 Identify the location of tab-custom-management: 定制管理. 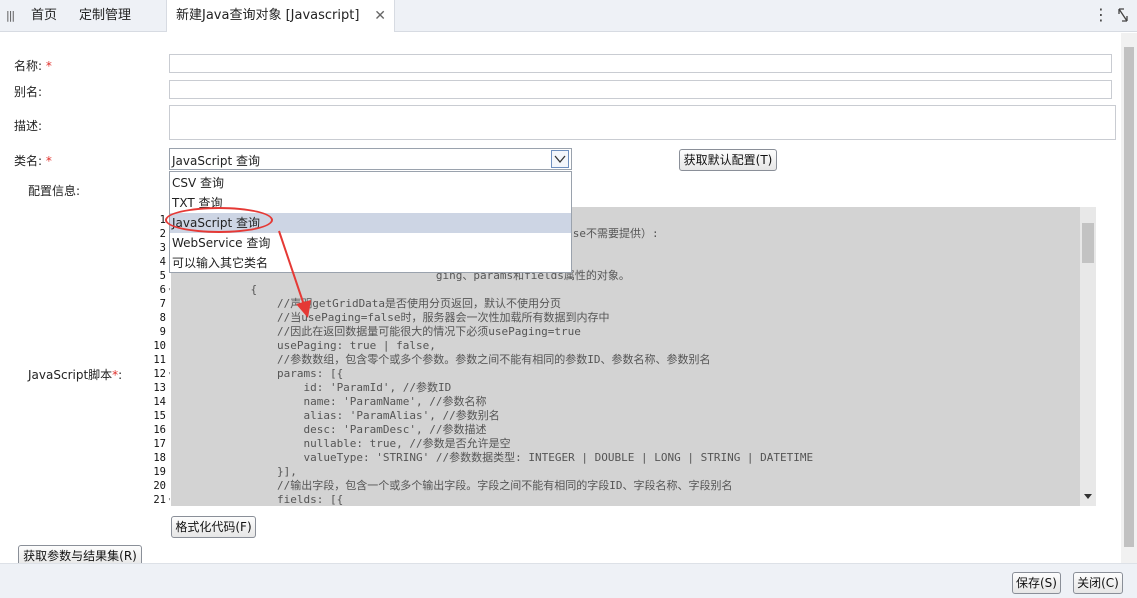
(105, 16).